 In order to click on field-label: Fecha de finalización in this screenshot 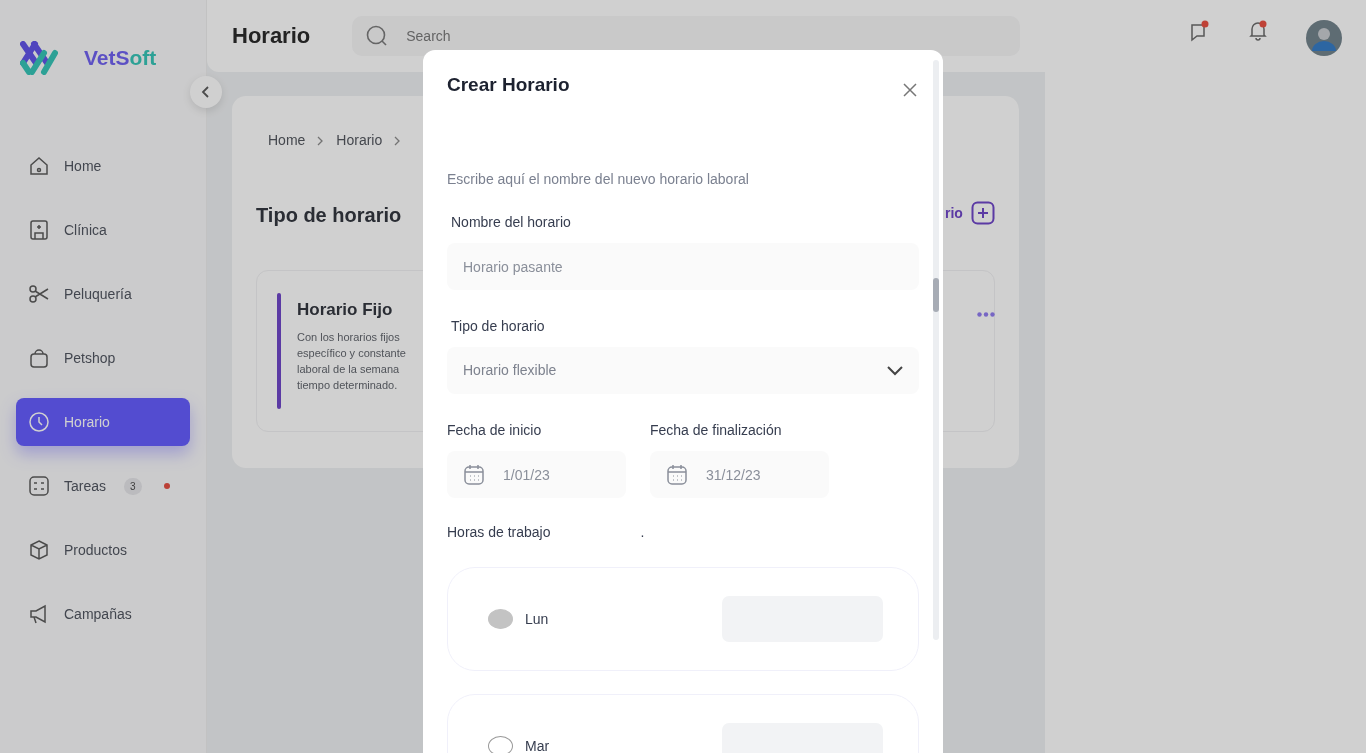, I will do `click(716, 430)`.